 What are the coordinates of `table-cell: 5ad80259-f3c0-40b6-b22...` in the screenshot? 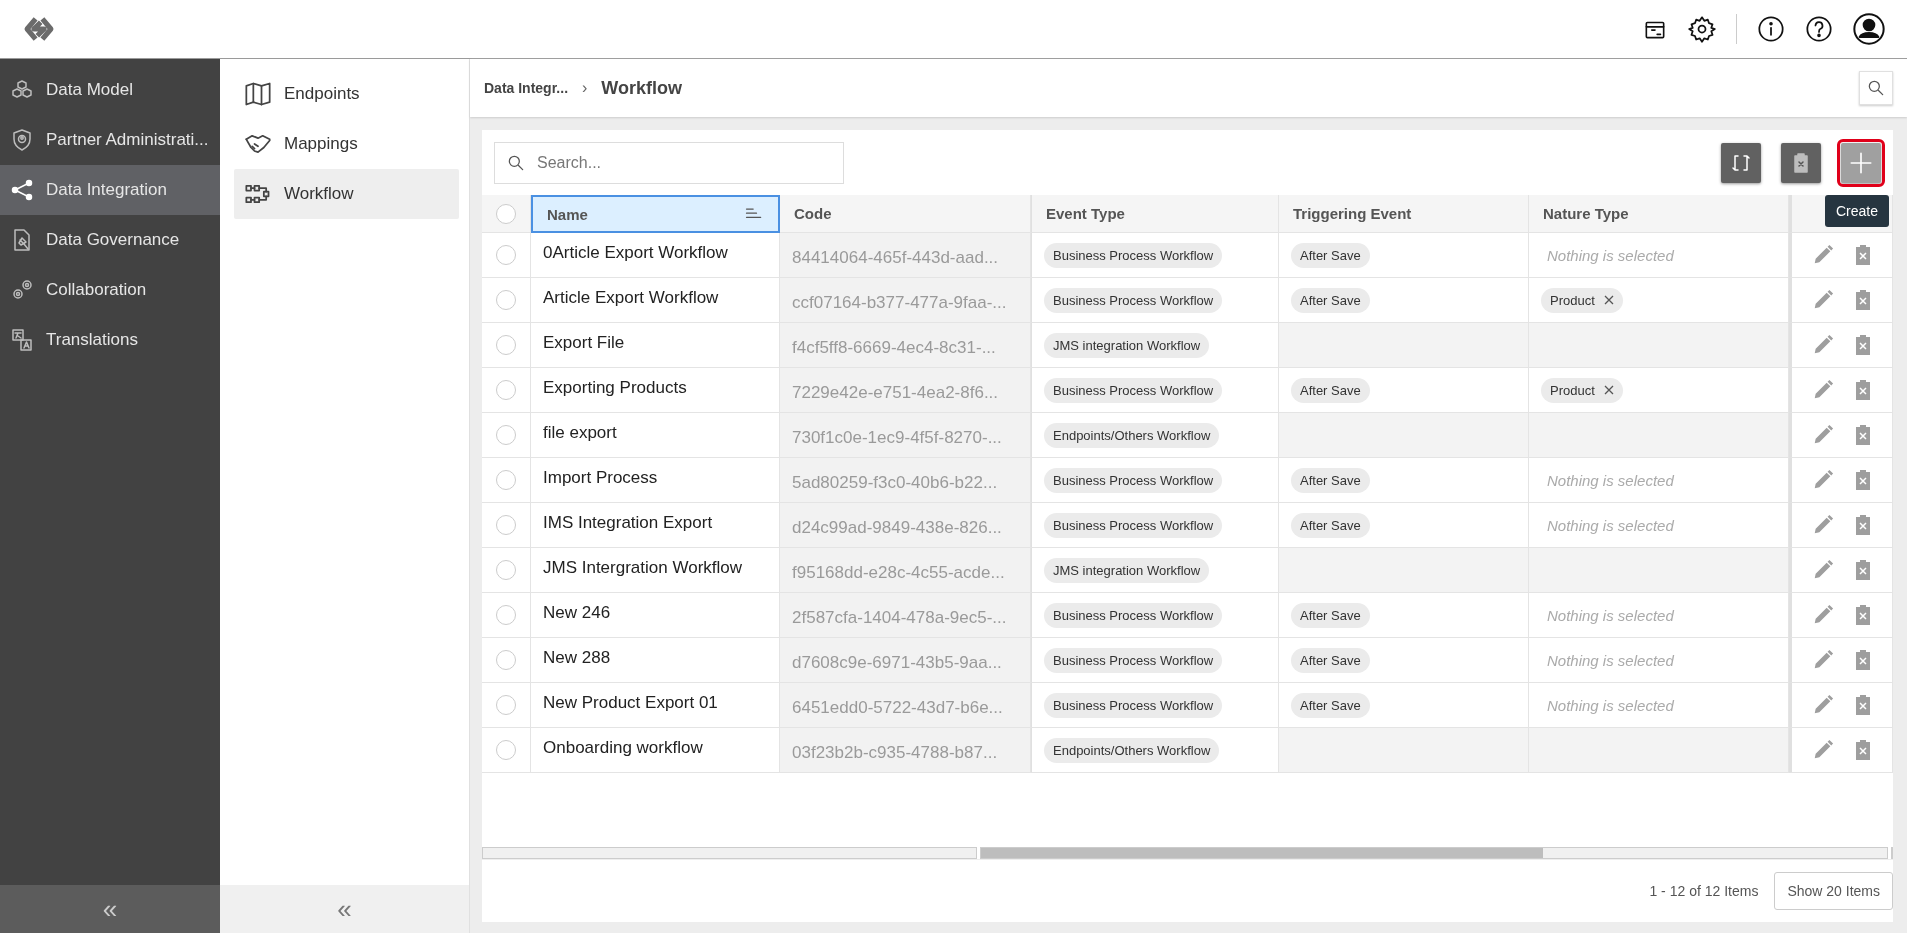 It's located at (905, 480).